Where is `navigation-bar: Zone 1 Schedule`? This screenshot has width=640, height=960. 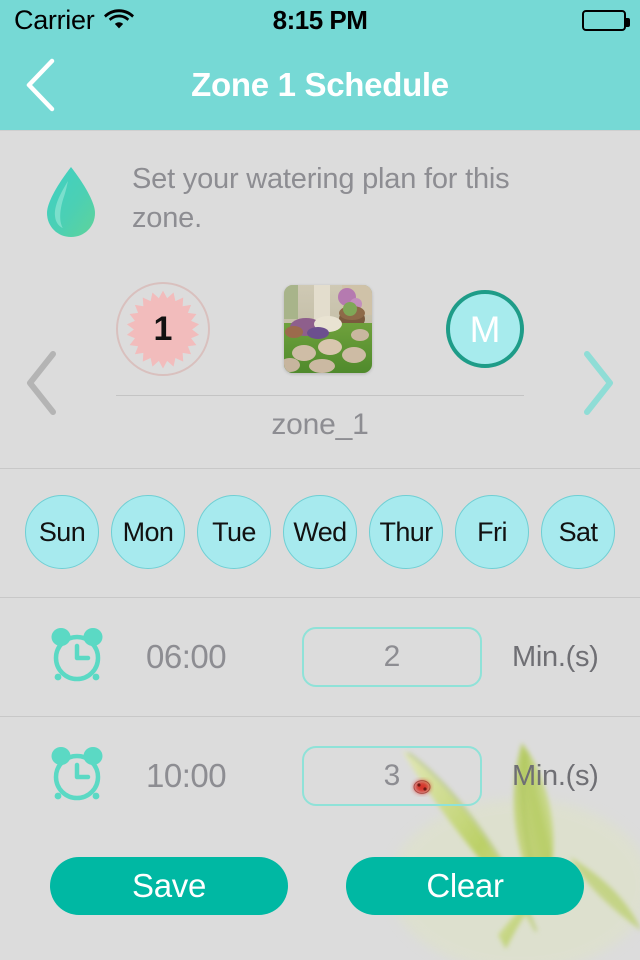 navigation-bar: Zone 1 Schedule is located at coordinates (320, 85).